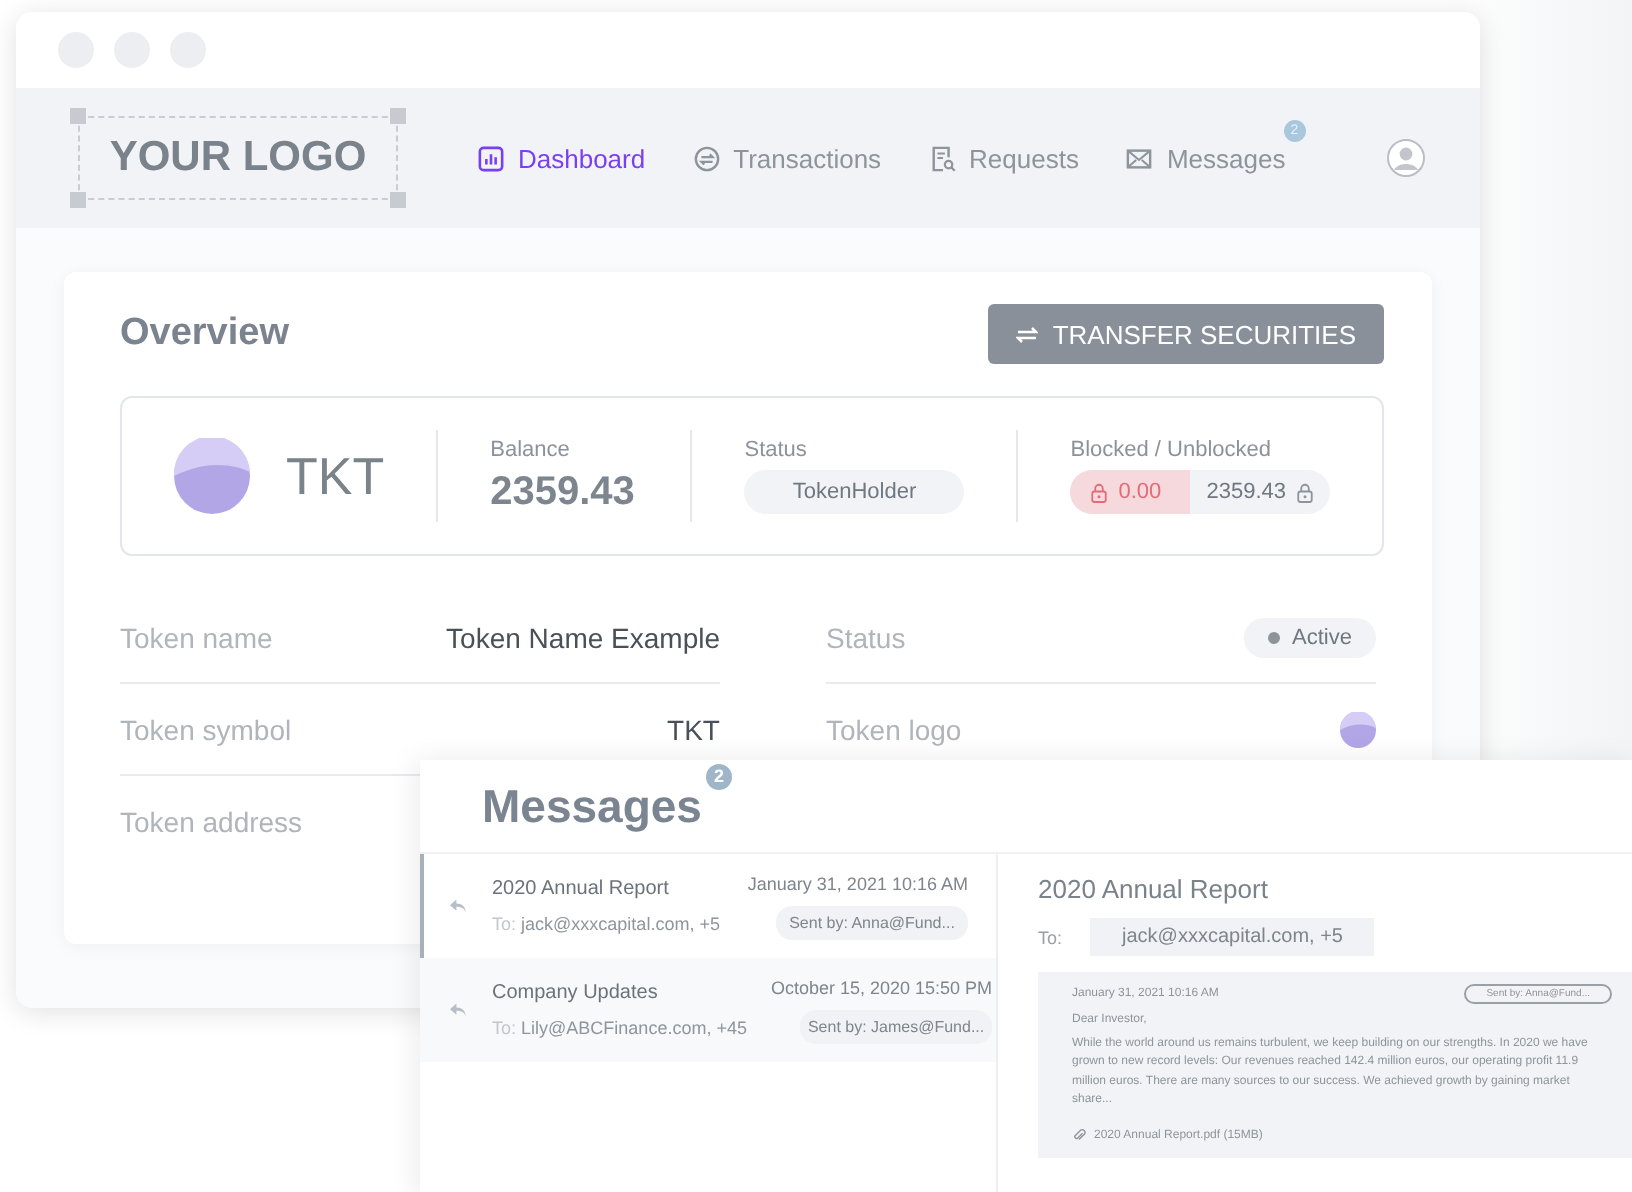  I want to click on recipient-field: jack@xxxcapital.com, +5, so click(1232, 937).